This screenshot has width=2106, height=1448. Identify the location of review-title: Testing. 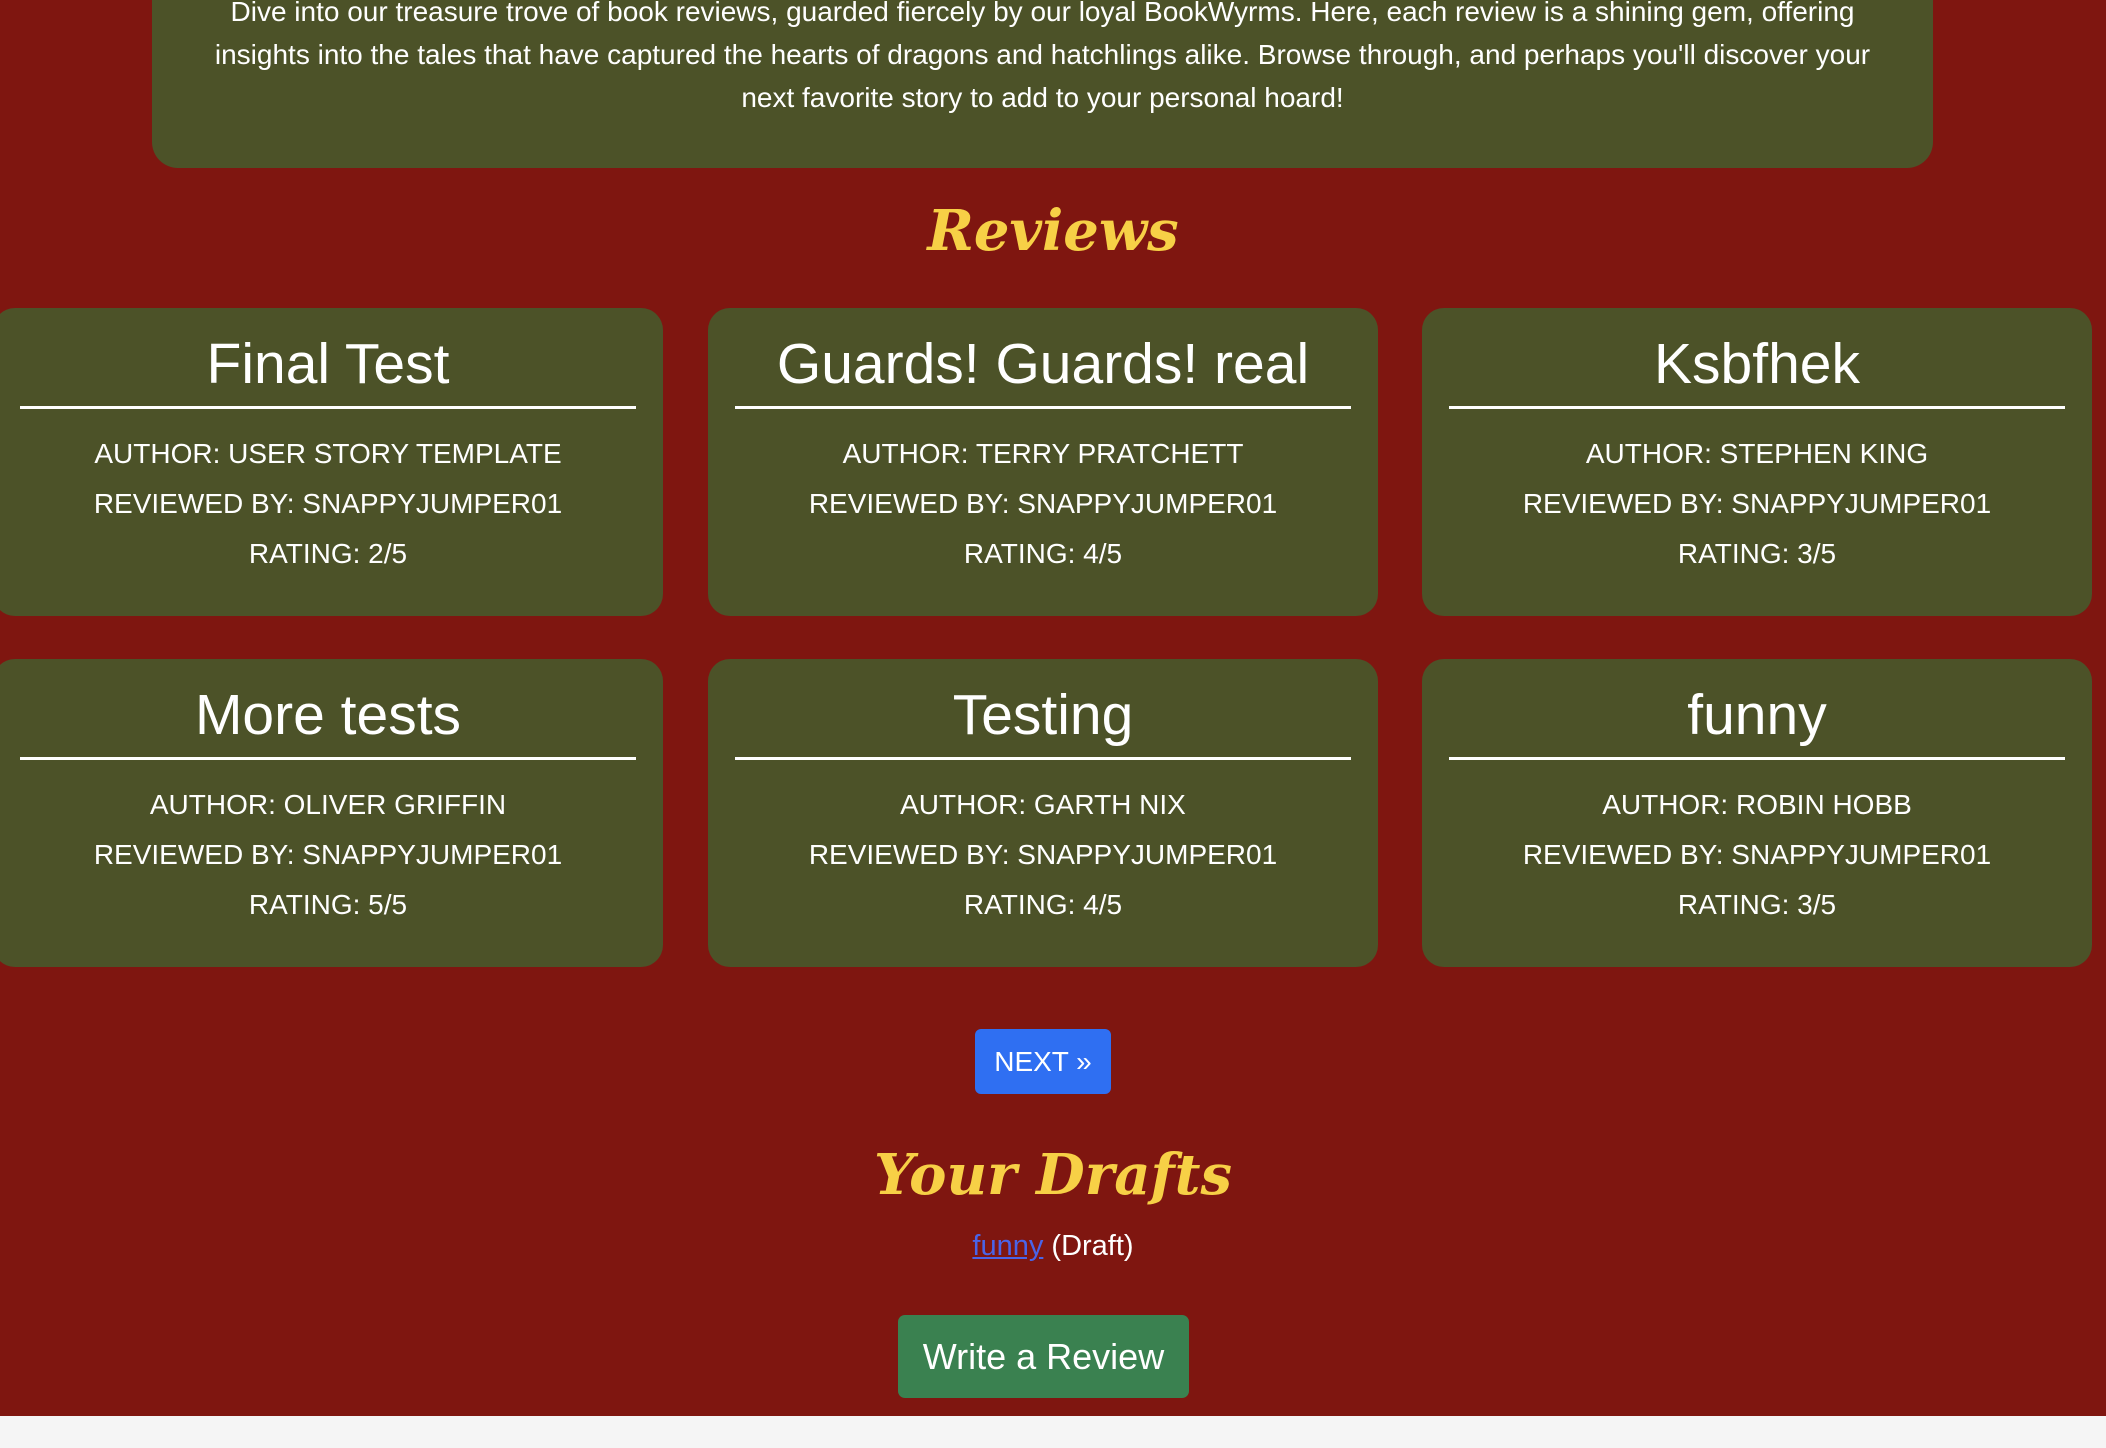
(1043, 721).